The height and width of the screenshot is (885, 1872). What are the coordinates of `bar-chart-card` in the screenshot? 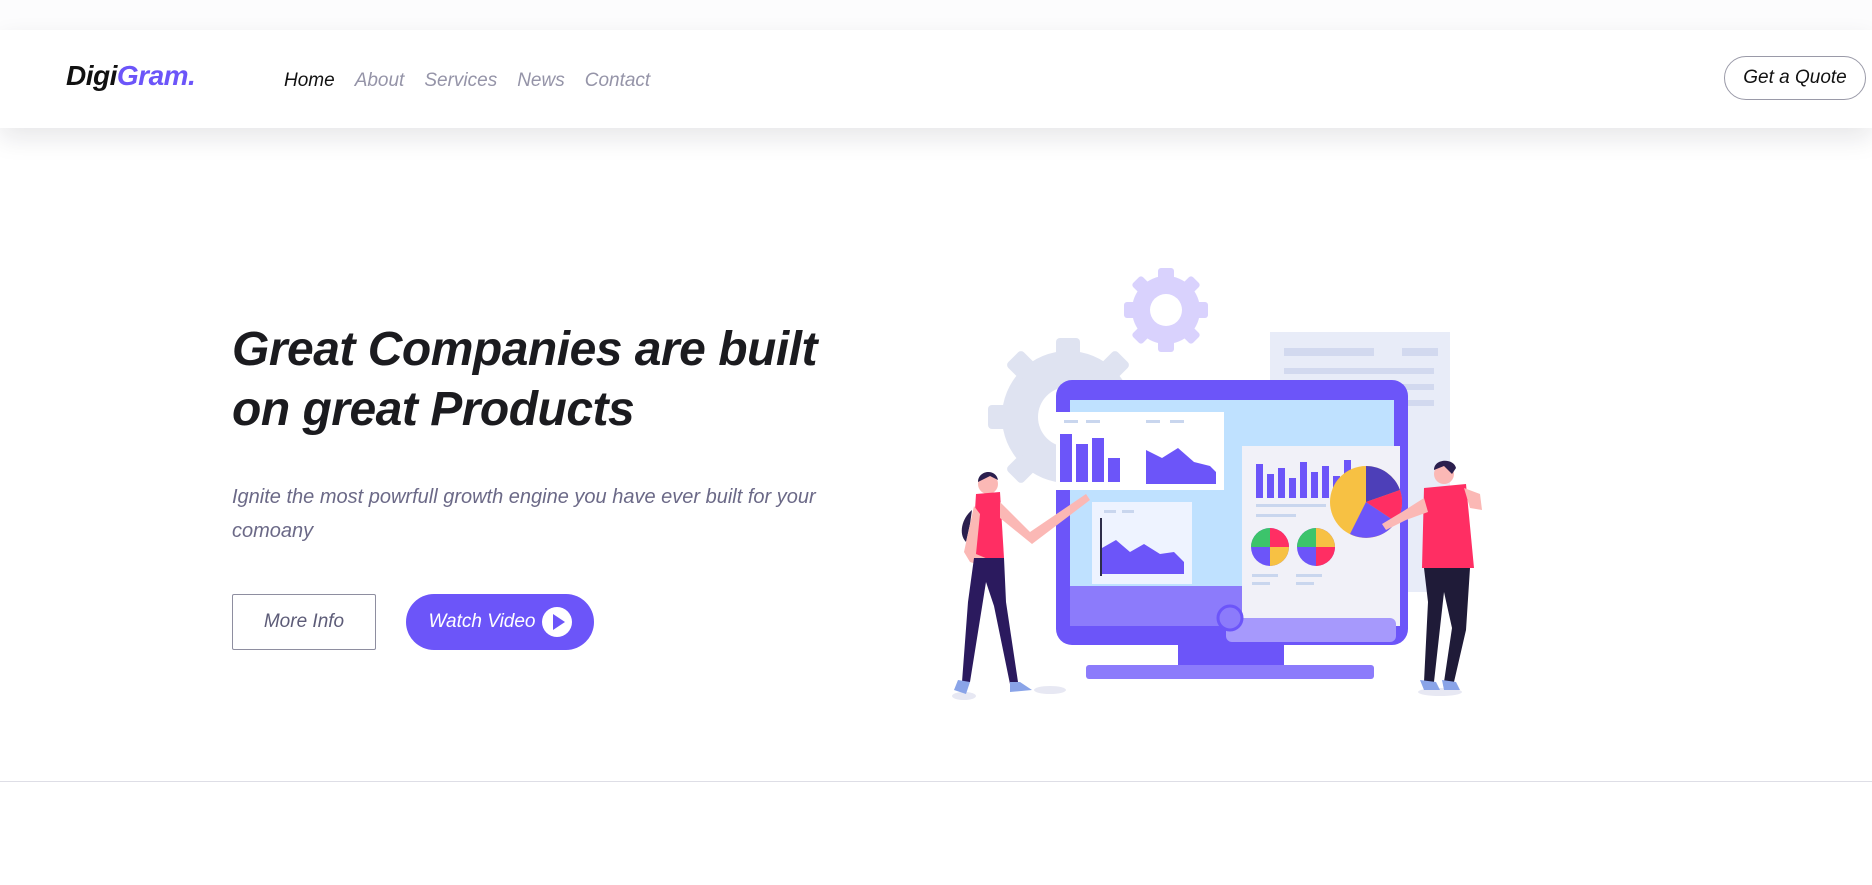 It's located at (1140, 451).